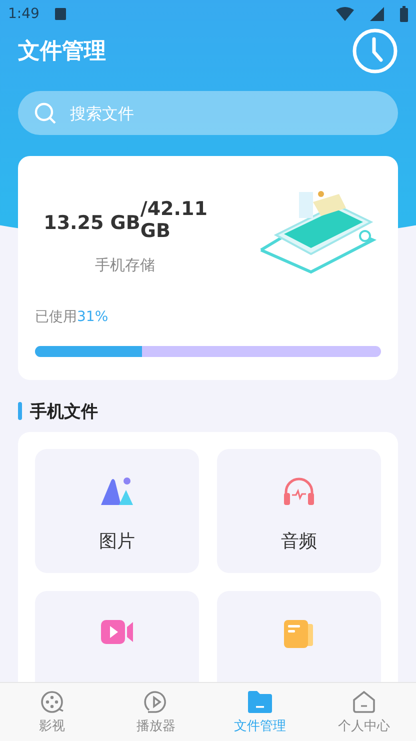 Image resolution: width=416 pixels, height=741 pixels. What do you see at coordinates (92, 223) in the screenshot?
I see `used-size: 13.25 GB` at bounding box center [92, 223].